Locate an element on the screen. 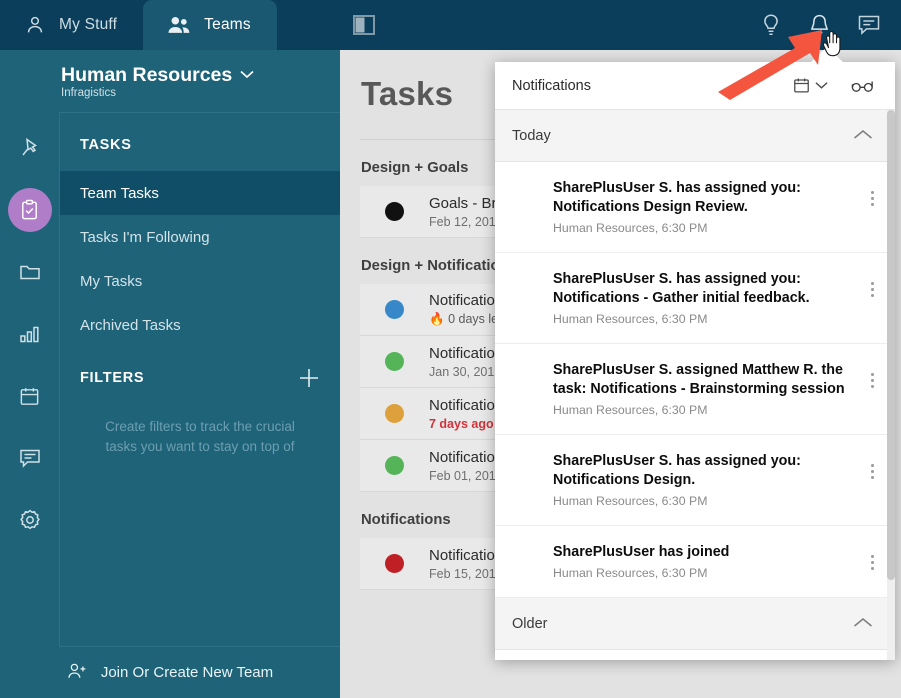 This screenshot has width=901, height=698. gear-icon is located at coordinates (30, 520).